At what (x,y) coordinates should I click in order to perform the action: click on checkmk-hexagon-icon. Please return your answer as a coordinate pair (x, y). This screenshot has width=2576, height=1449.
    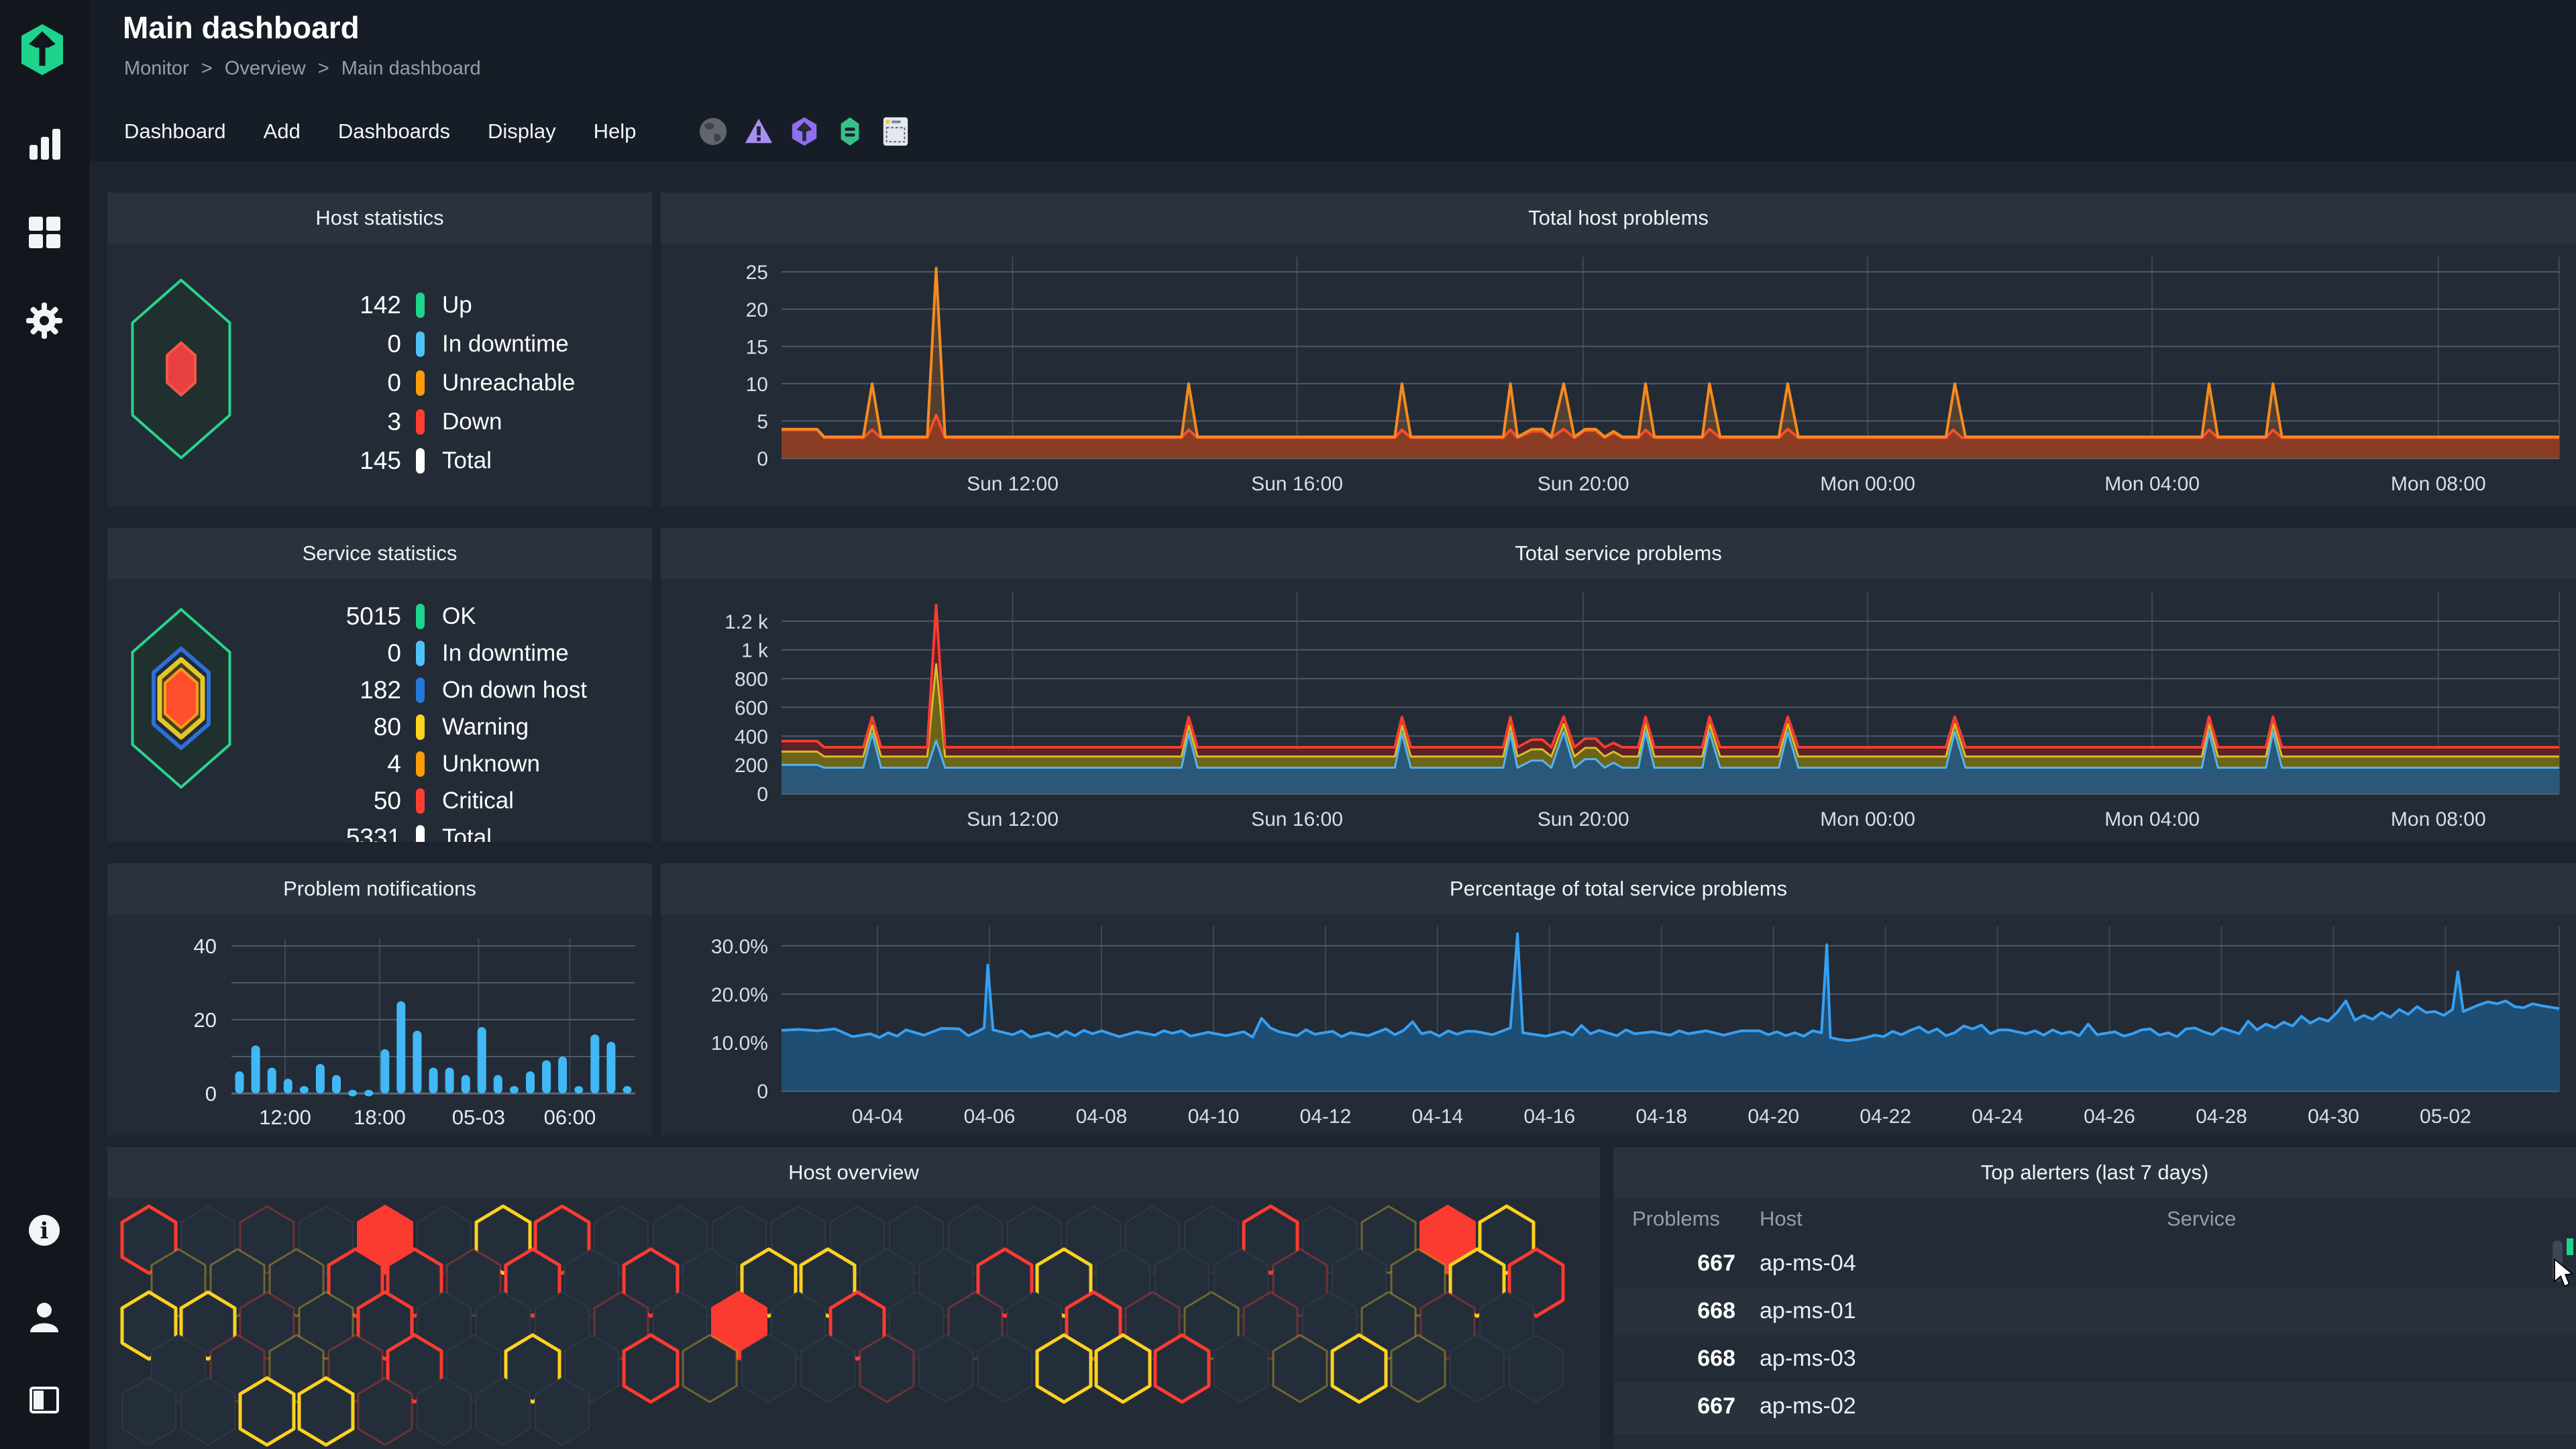
    Looking at the image, I should click on (804, 131).